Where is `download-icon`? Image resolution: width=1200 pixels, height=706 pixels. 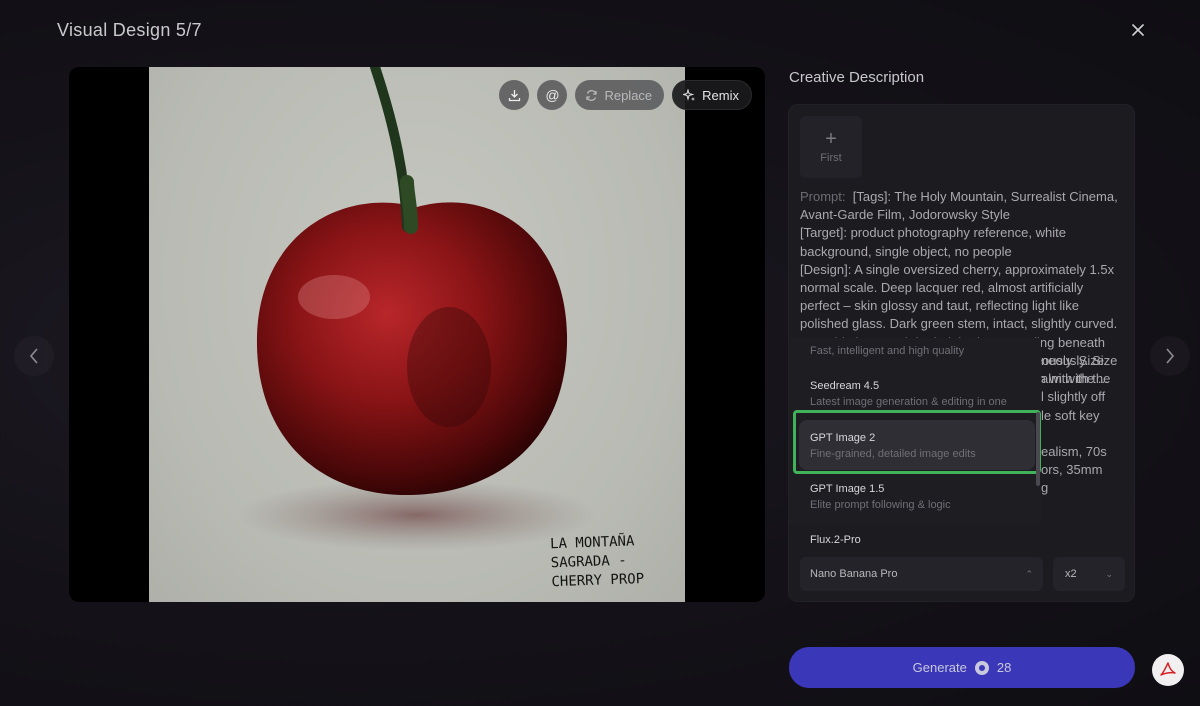 download-icon is located at coordinates (514, 95).